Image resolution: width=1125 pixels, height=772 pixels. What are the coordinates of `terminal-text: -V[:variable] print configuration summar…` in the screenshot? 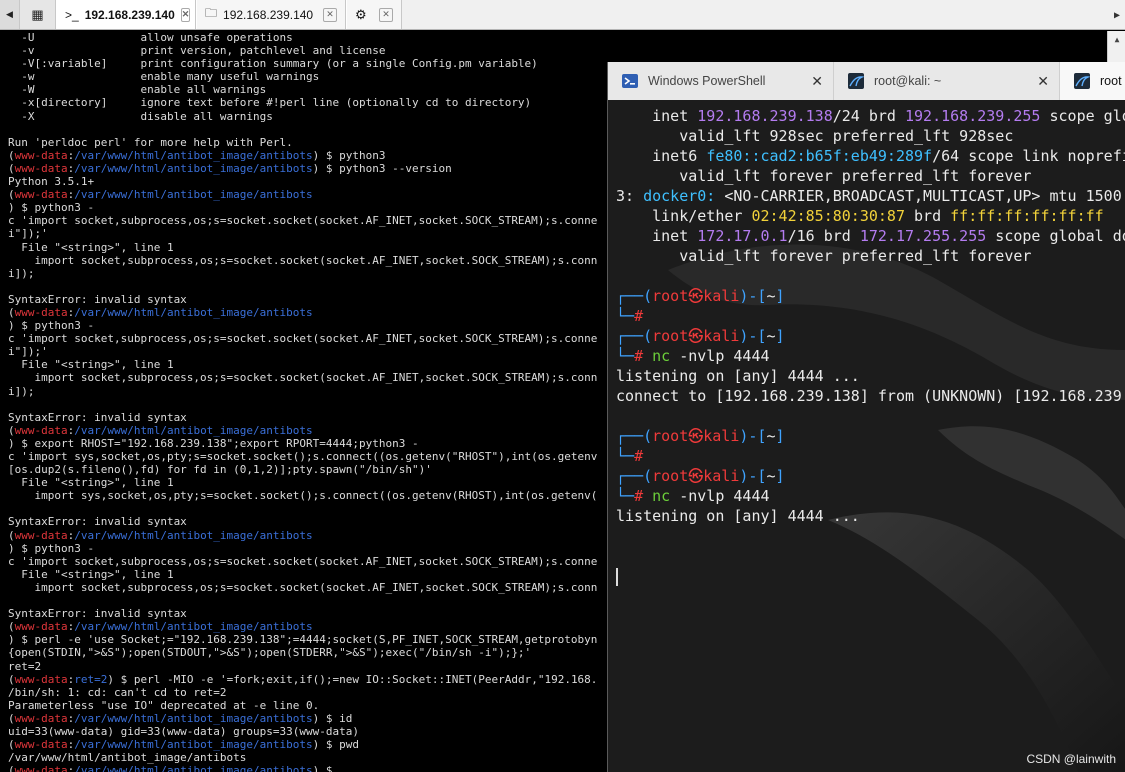 It's located at (273, 64).